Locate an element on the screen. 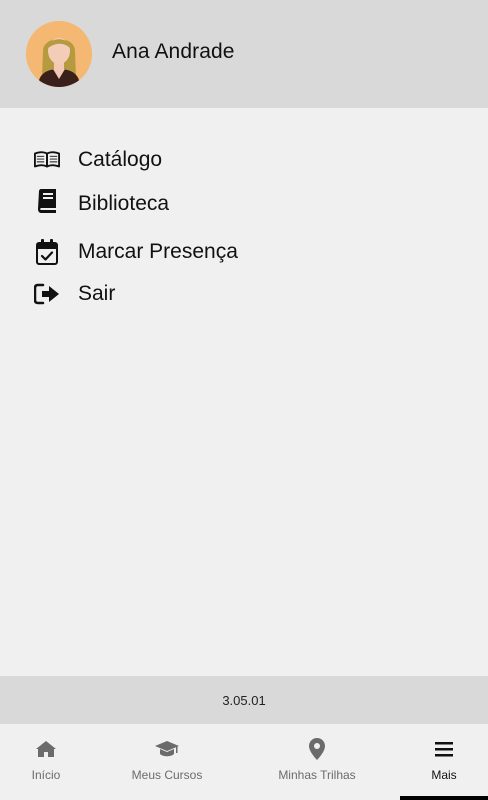  menu-item-label: Marcar Presença is located at coordinates (158, 251).